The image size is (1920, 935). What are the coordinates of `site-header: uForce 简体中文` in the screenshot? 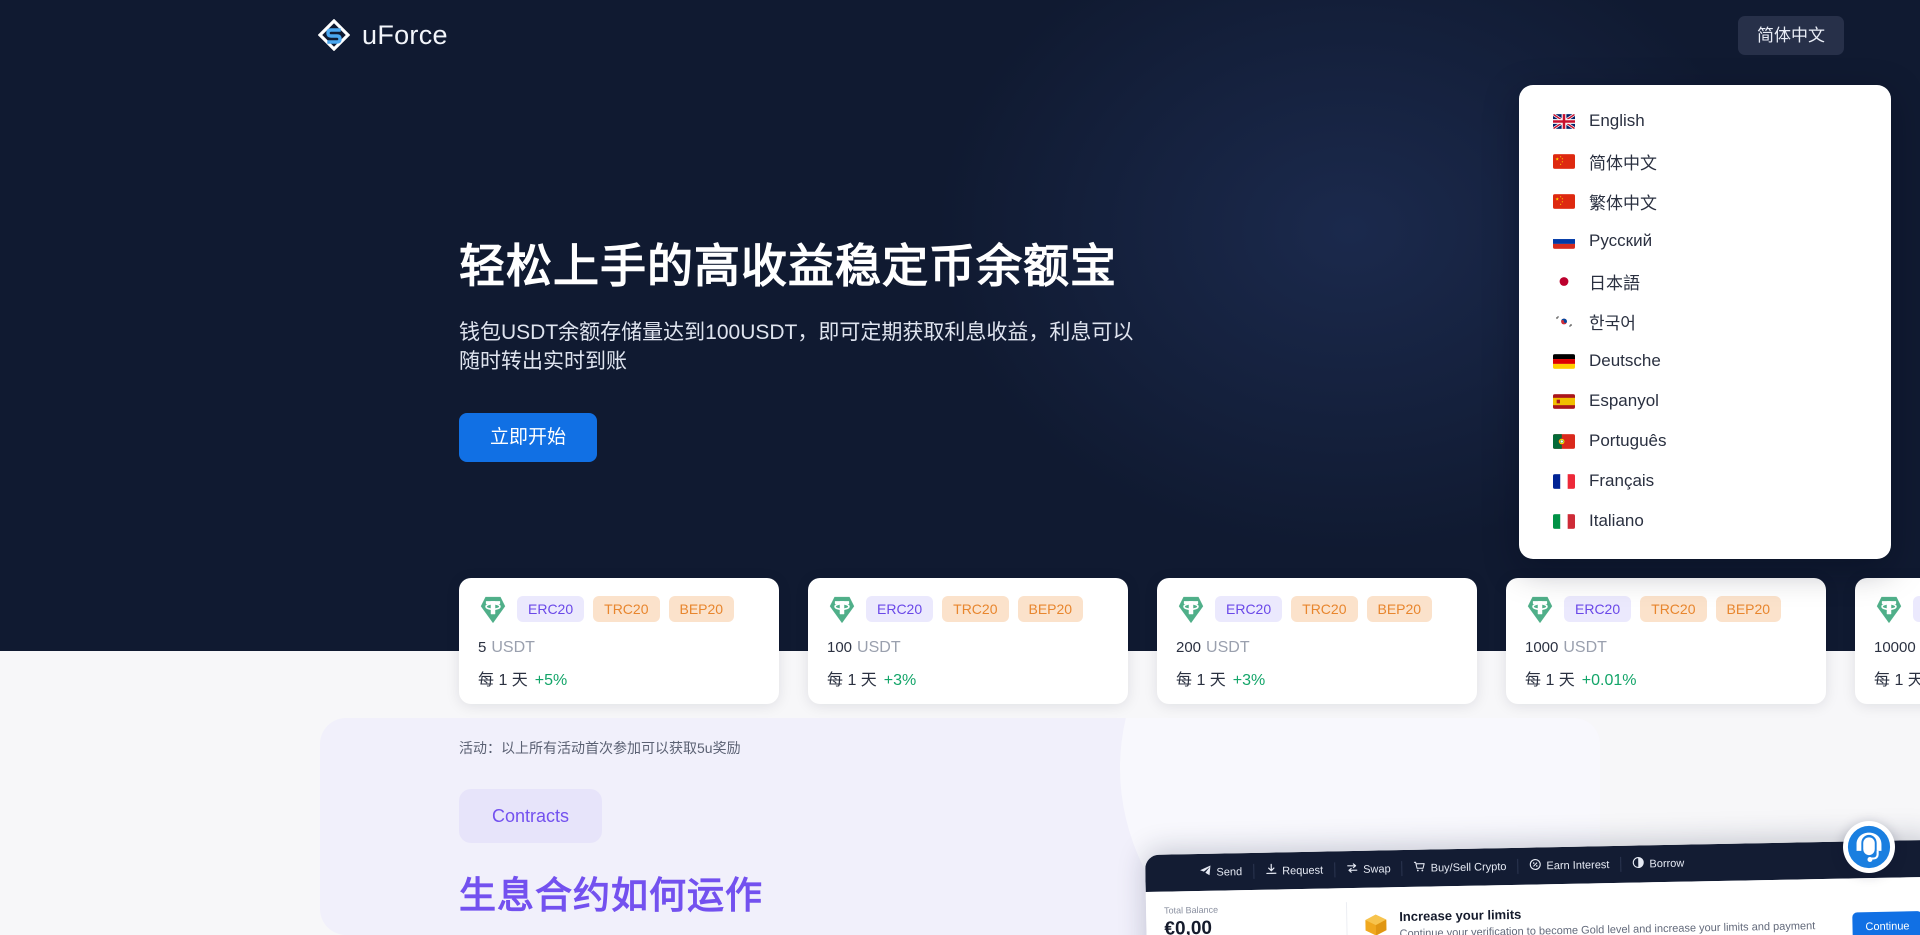 It's located at (960, 35).